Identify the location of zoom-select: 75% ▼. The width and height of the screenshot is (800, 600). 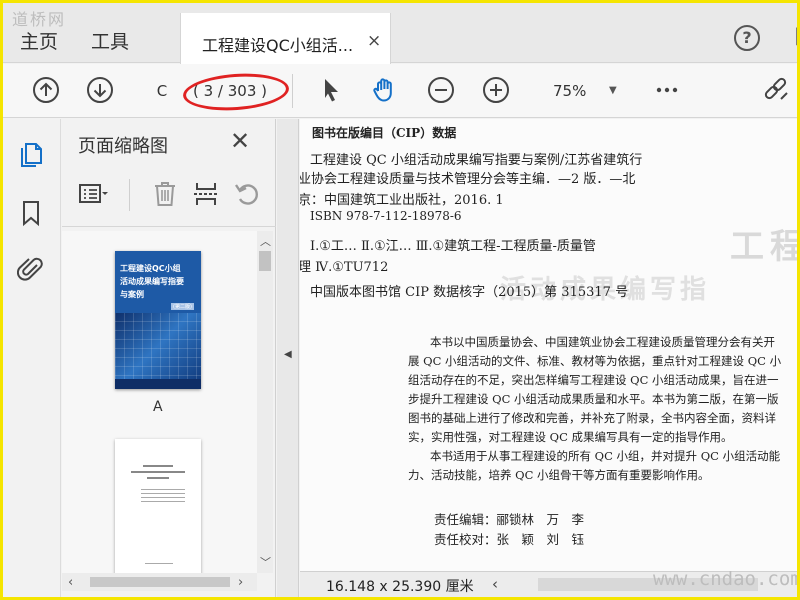
(583, 91).